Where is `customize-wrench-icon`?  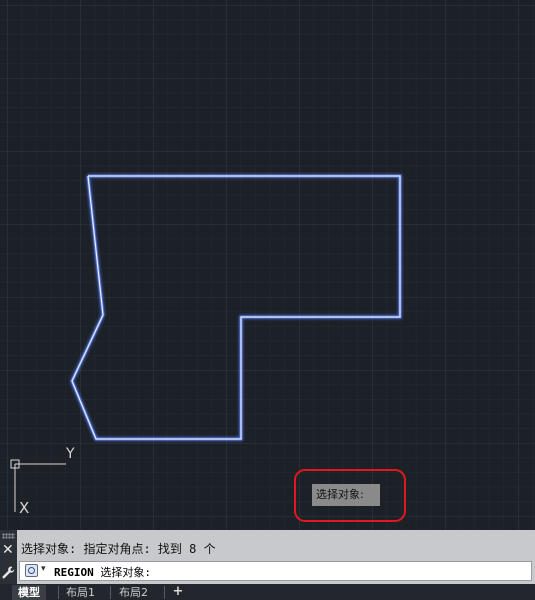 customize-wrench-icon is located at coordinates (8, 572).